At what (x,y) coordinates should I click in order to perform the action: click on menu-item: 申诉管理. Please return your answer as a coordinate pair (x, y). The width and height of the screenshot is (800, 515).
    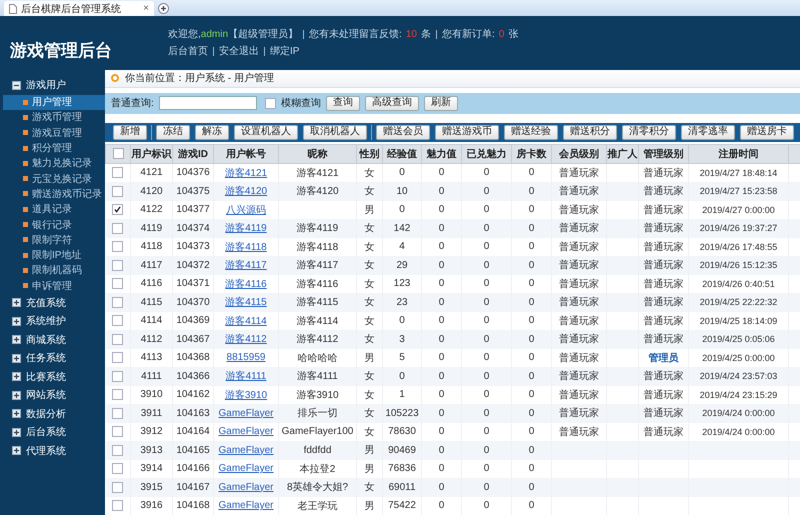
    Looking at the image, I should click on (54, 286).